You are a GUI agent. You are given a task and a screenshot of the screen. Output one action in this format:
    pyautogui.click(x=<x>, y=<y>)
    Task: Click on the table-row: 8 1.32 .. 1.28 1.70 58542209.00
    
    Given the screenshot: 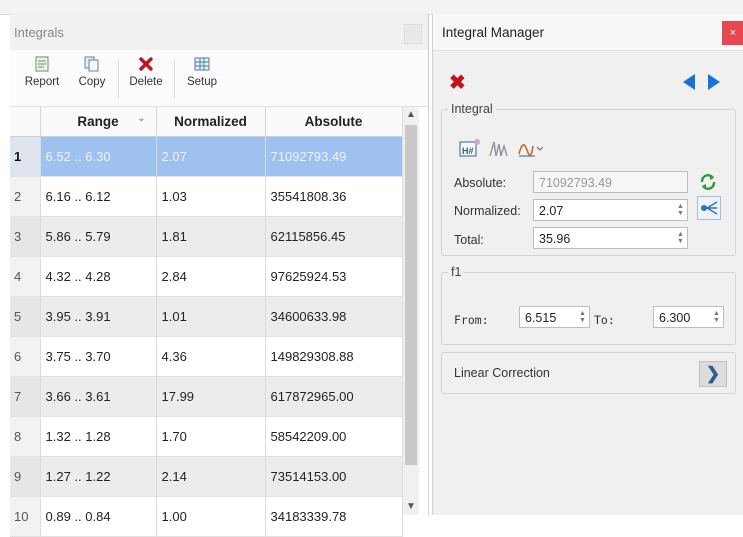 What is the action you would take?
    pyautogui.click(x=206, y=436)
    